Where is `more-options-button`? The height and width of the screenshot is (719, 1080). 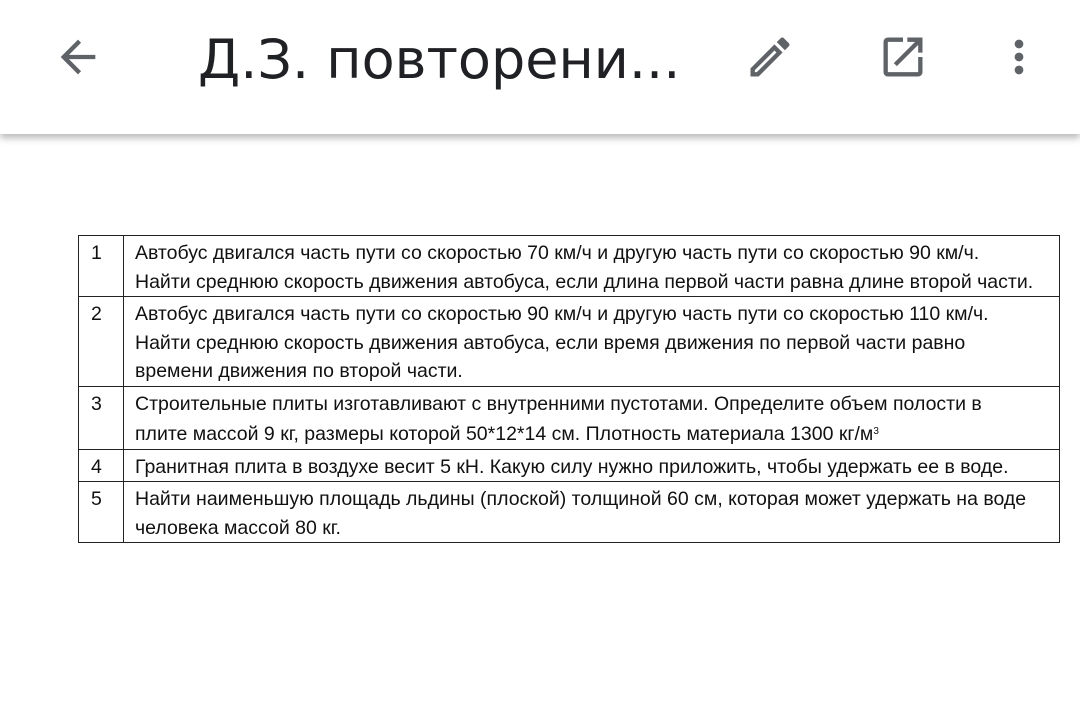 more-options-button is located at coordinates (1019, 57).